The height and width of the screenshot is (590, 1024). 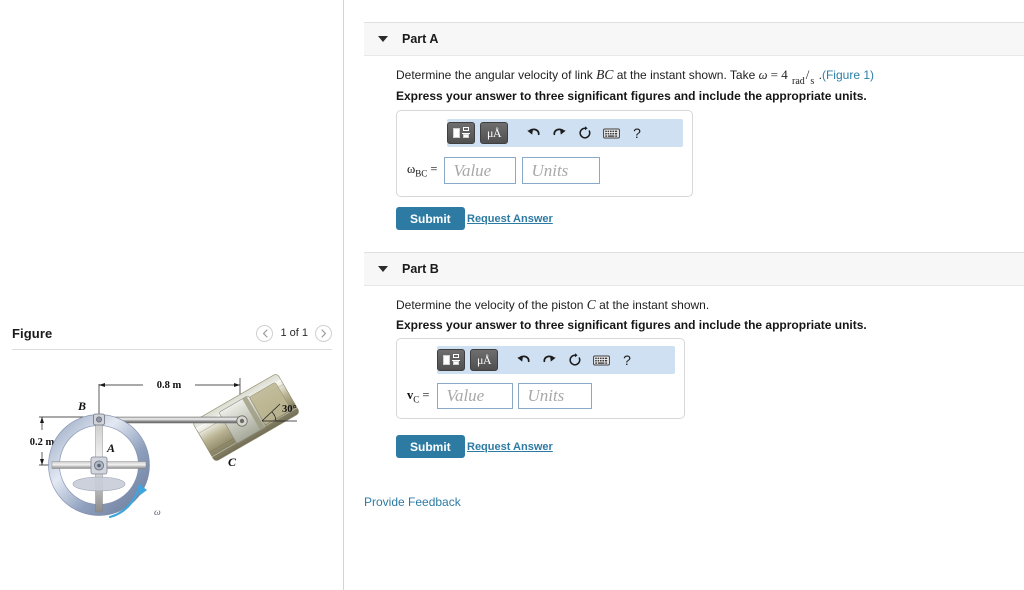 What do you see at coordinates (242, 421) in the screenshot?
I see `pin-joint-c` at bounding box center [242, 421].